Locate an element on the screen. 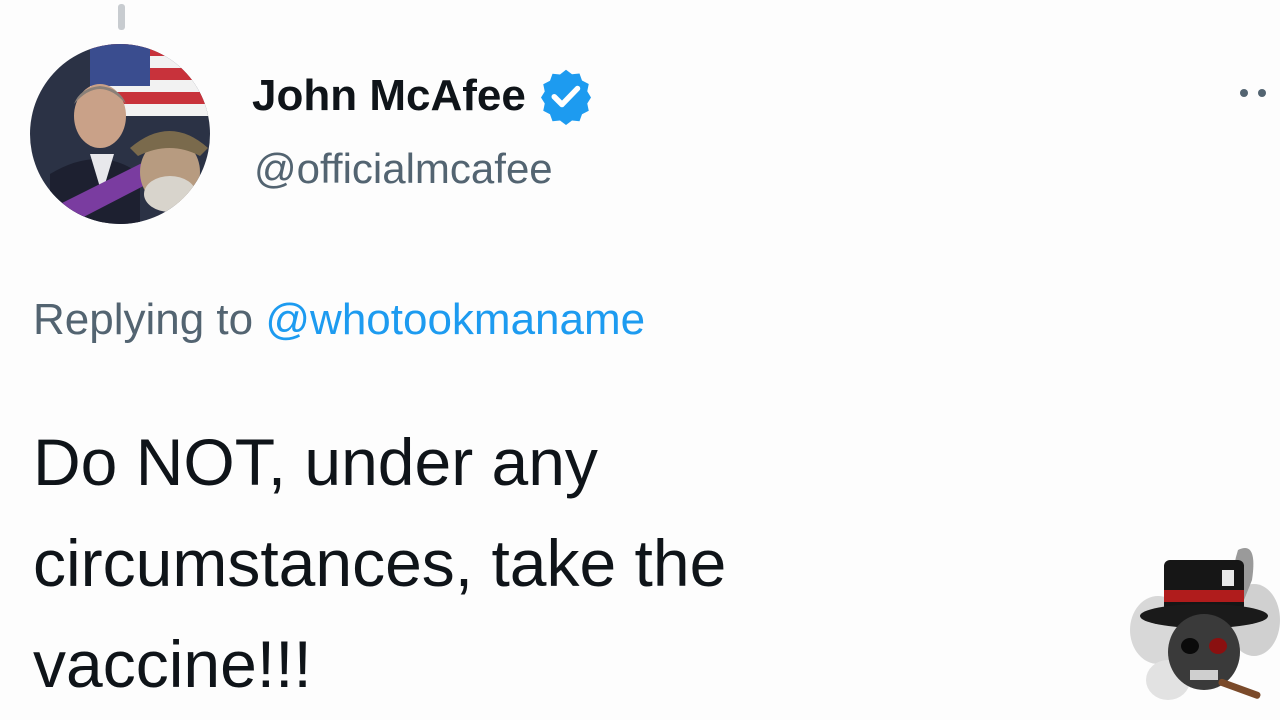  author-display-name: John McAfee is located at coordinates (424, 96).